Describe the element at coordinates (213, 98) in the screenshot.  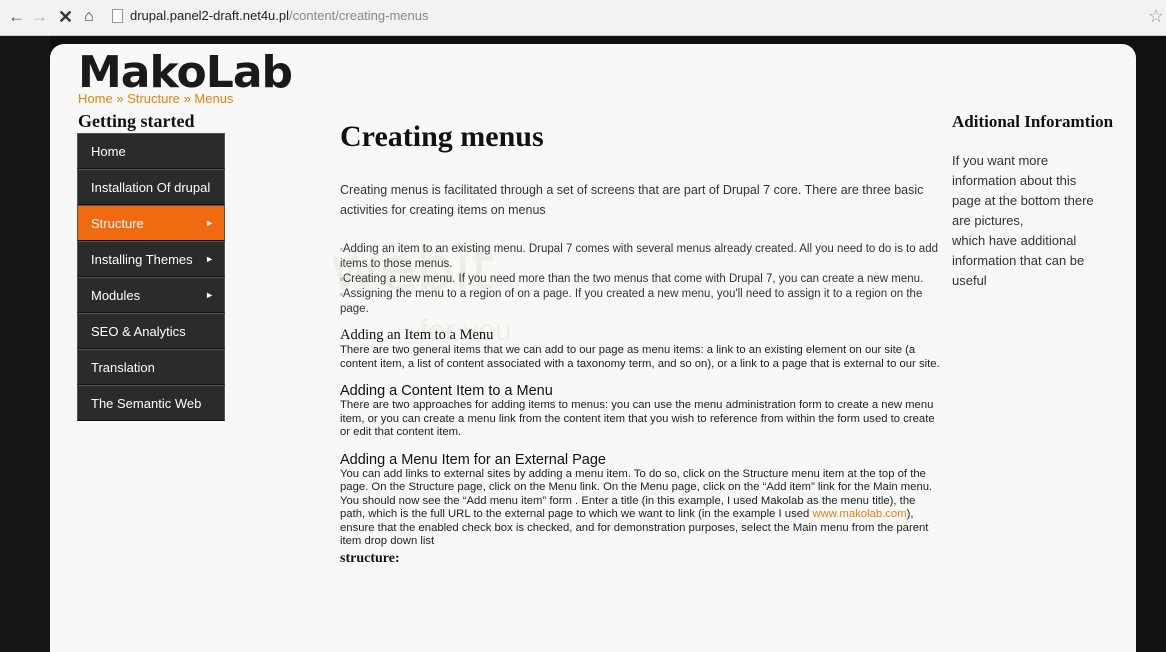
I see `breadcrumb-menus: Menus` at that location.